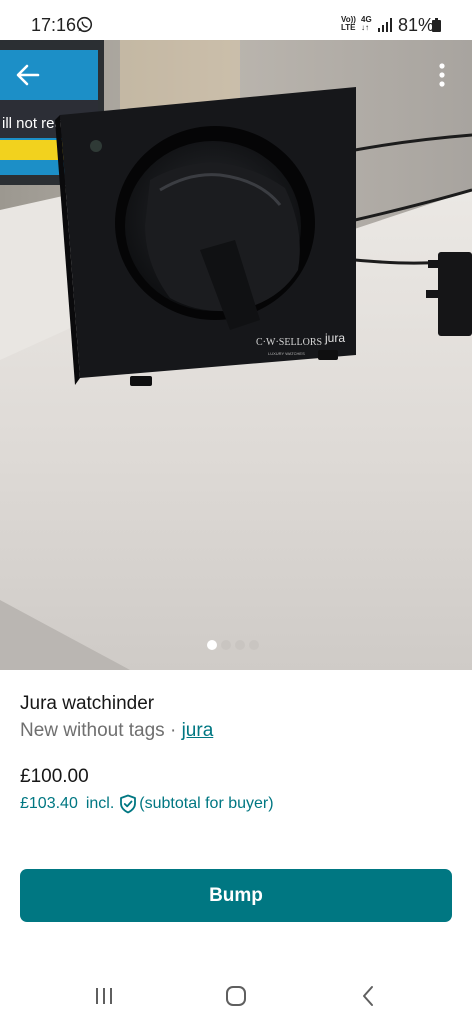  Describe the element at coordinates (84, 24) in the screenshot. I see `whatsapp-icon` at that location.